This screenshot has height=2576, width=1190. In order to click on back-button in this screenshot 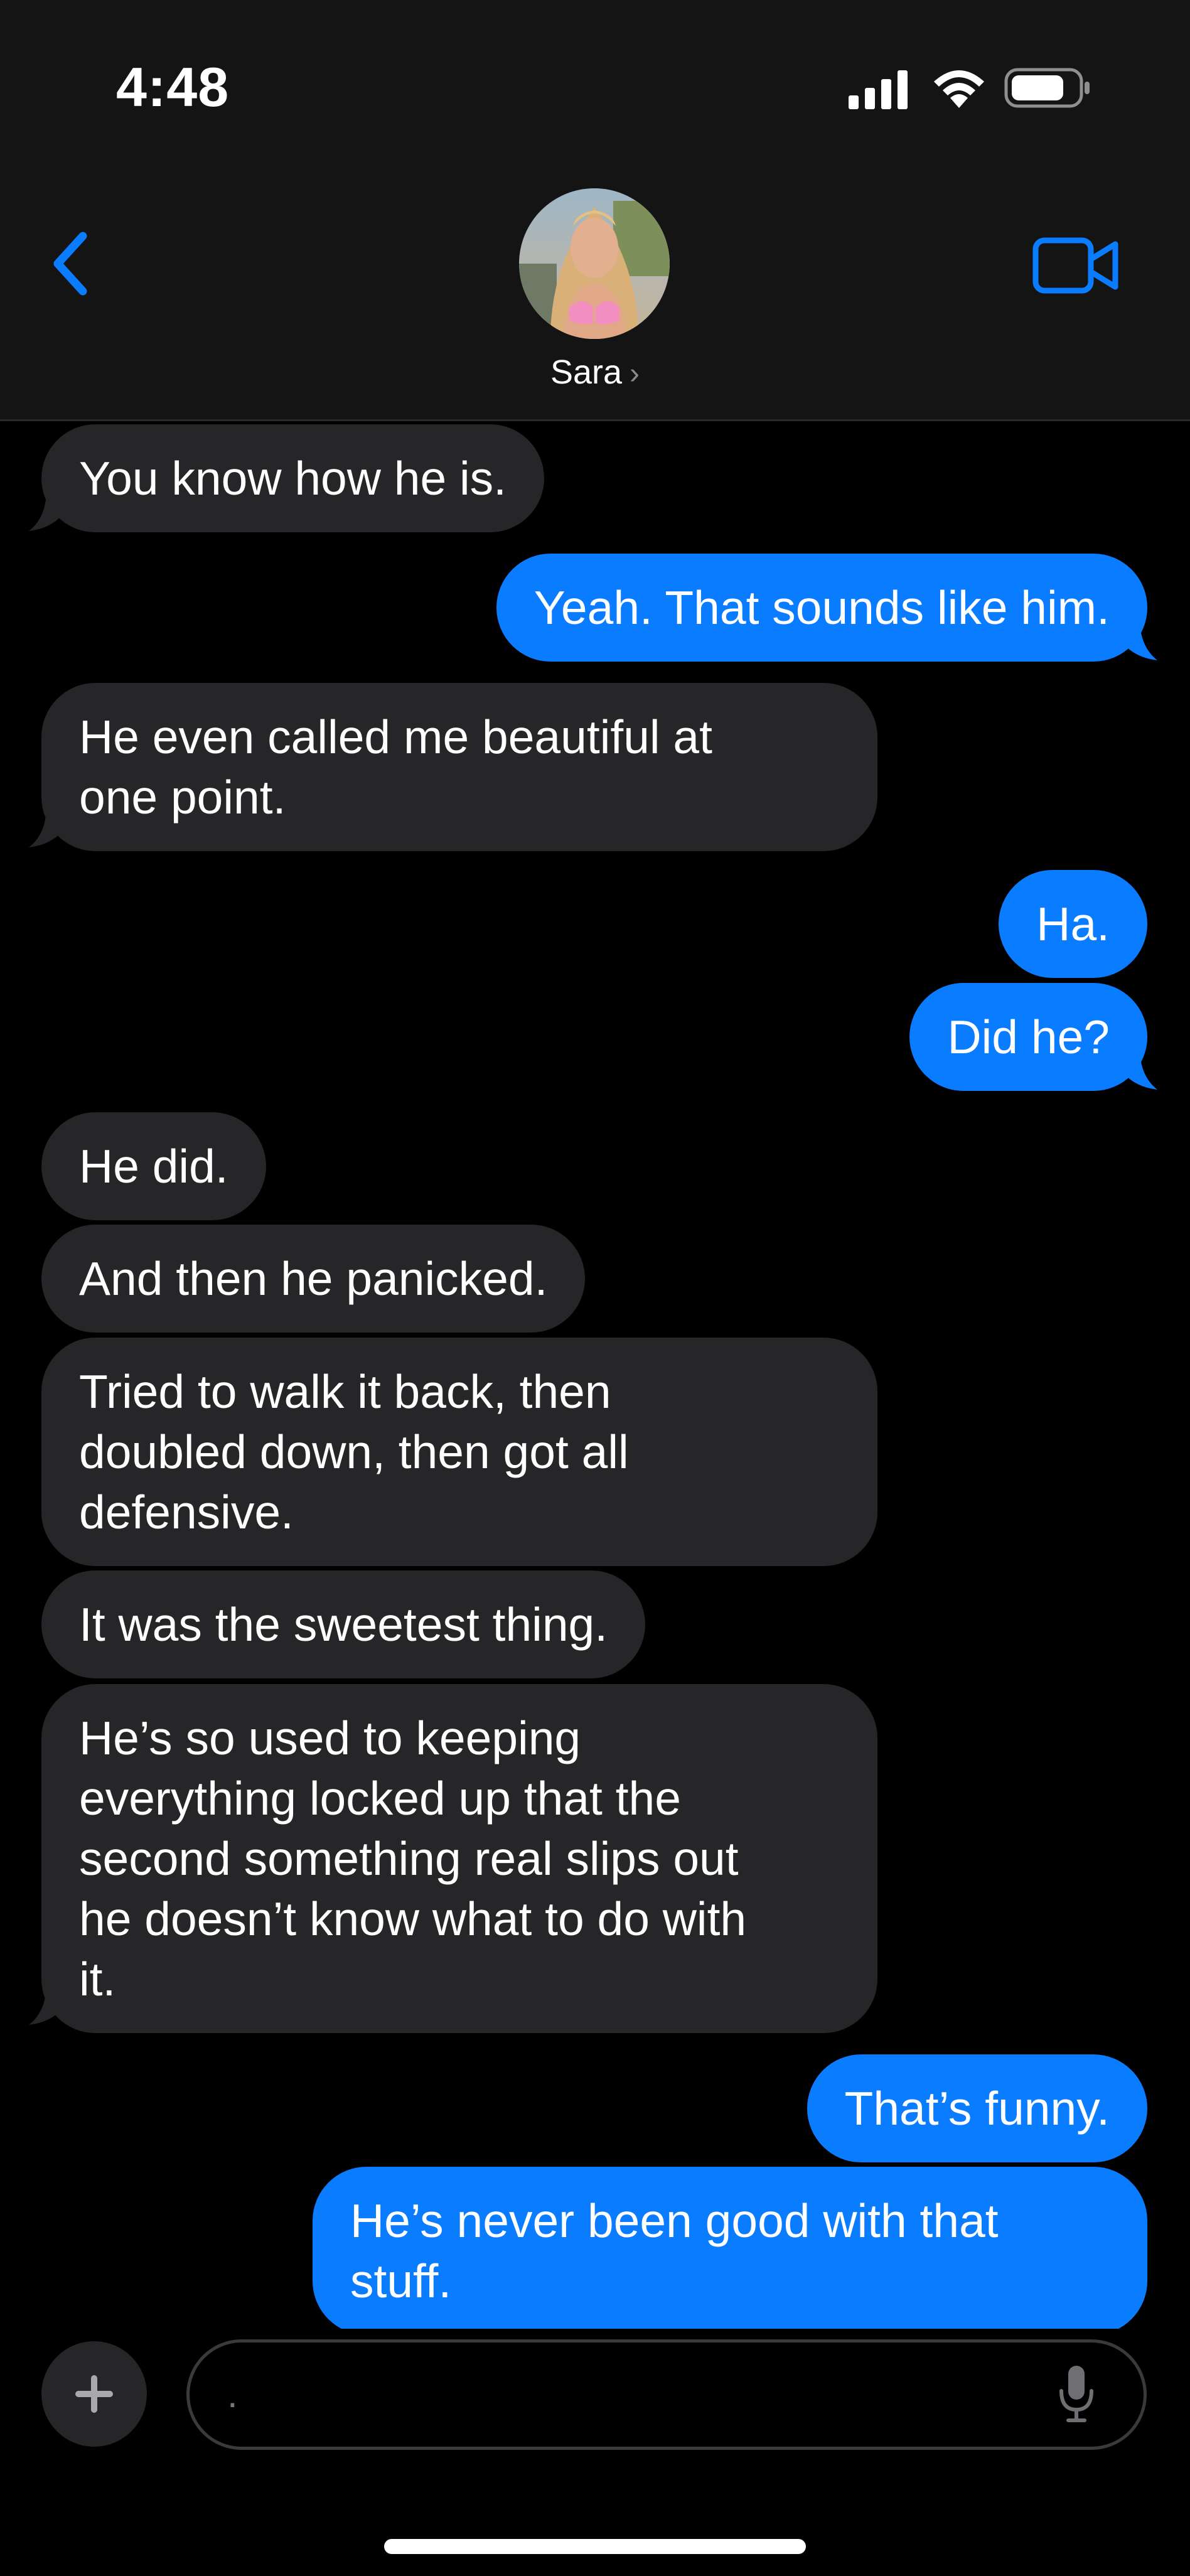, I will do `click(72, 263)`.